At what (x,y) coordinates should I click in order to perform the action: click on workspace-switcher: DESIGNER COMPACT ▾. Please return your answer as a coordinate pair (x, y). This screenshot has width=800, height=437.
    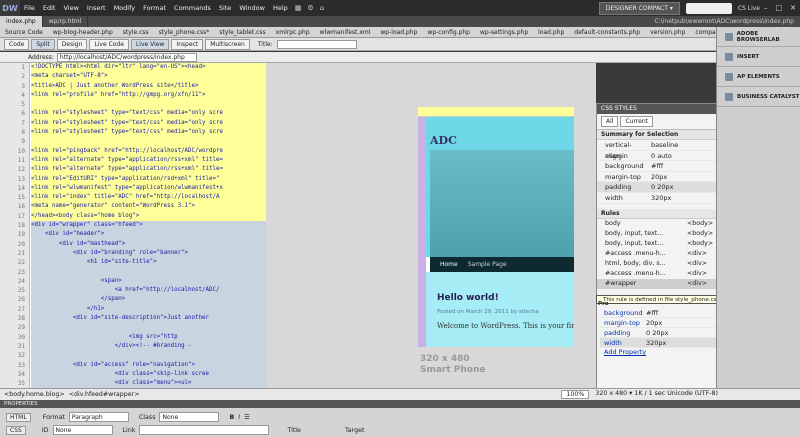
    Looking at the image, I should click on (639, 8).